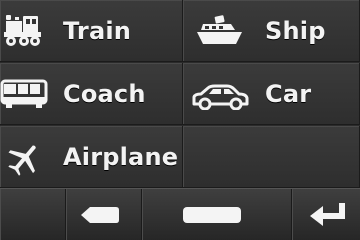  Describe the element at coordinates (271, 157) in the screenshot. I see `empty-cell` at that location.